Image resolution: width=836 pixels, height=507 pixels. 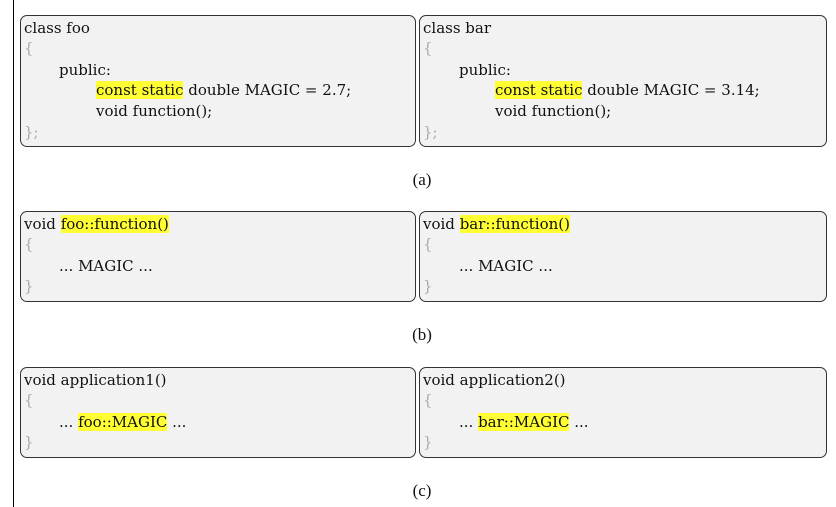 I want to click on code-box-bar-function: void bar::function() { ... MAGIC ... }, so click(x=623, y=256).